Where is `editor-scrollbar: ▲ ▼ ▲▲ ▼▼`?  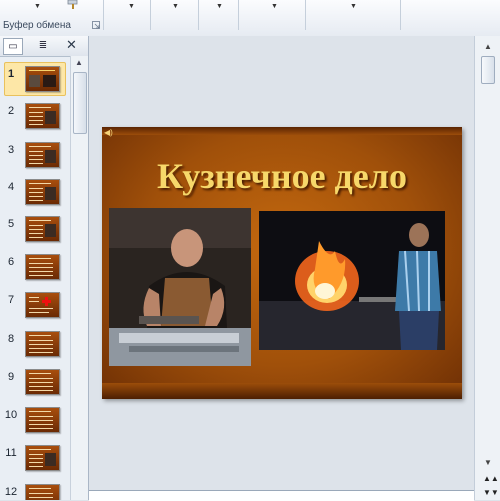
editor-scrollbar: ▲ ▼ ▲▲ ▼▼ is located at coordinates (487, 268).